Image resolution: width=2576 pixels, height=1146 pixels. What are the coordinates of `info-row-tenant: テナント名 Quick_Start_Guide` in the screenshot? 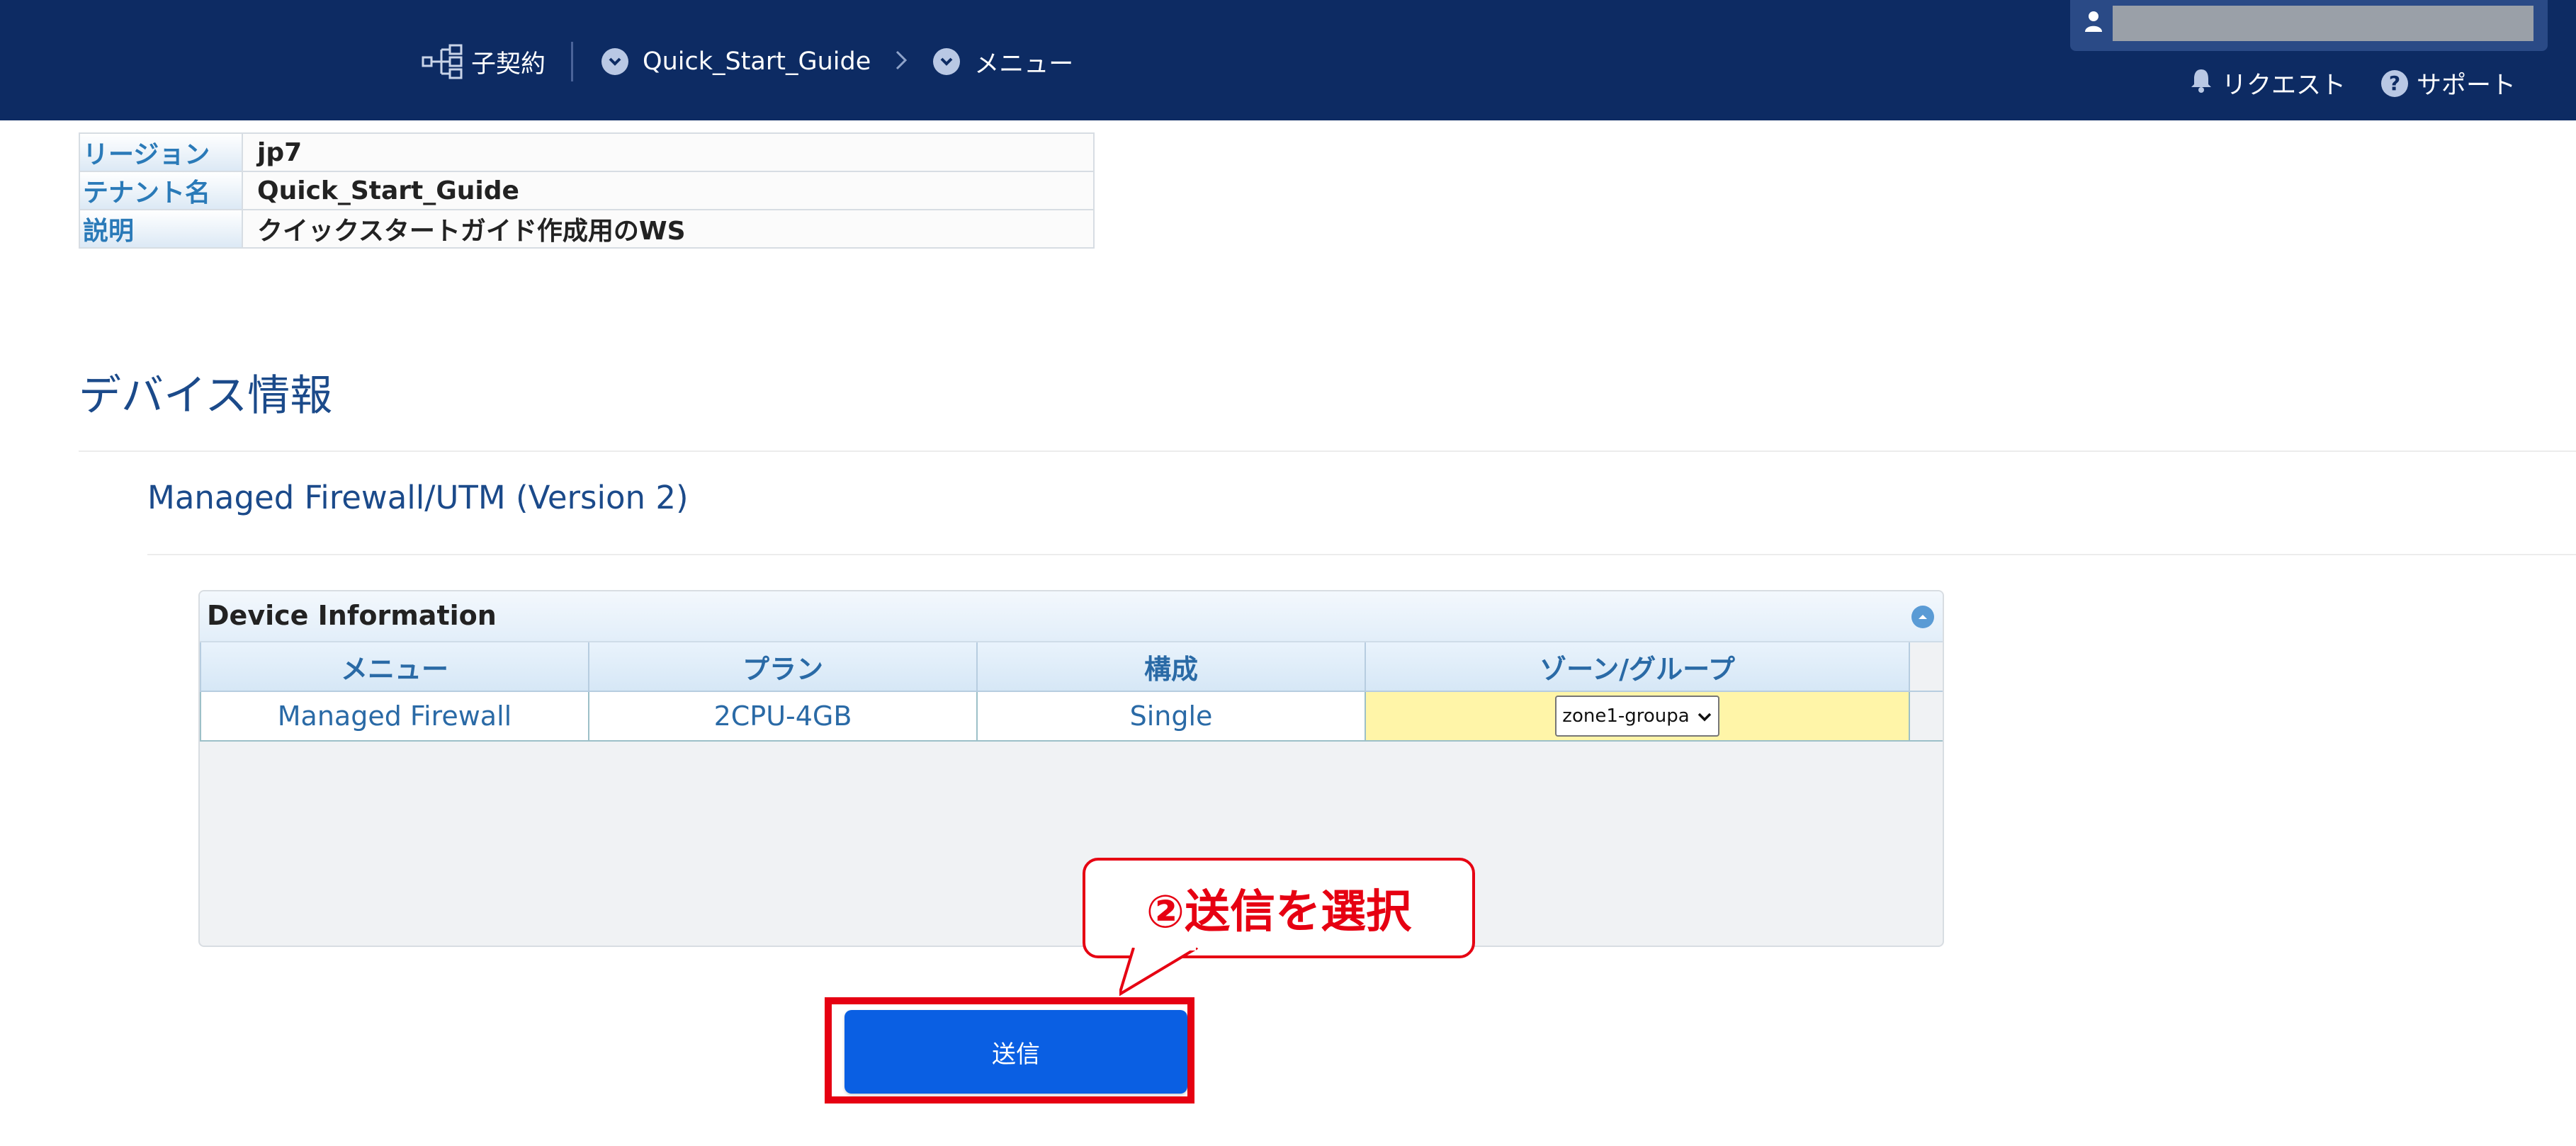 It's located at (587, 190).